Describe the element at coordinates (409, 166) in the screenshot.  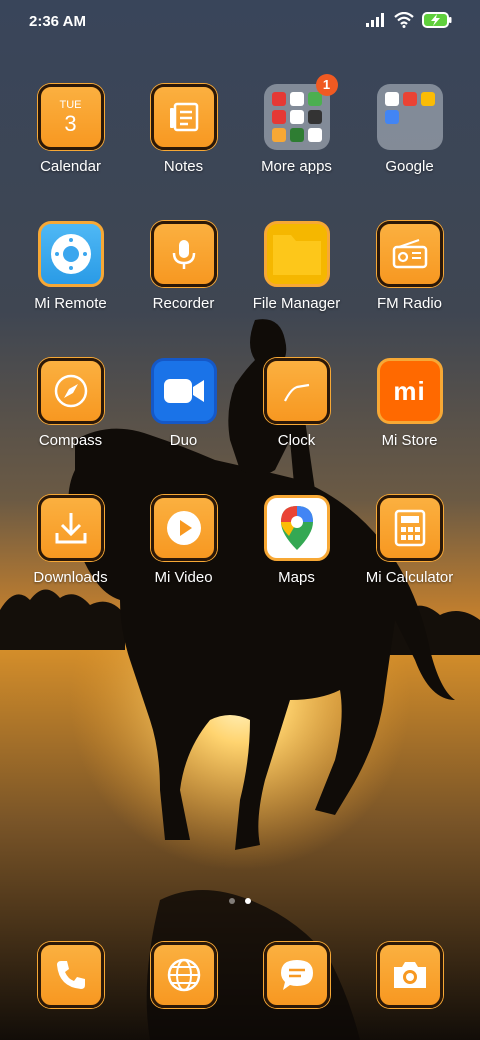
I see `app-label: Google` at that location.